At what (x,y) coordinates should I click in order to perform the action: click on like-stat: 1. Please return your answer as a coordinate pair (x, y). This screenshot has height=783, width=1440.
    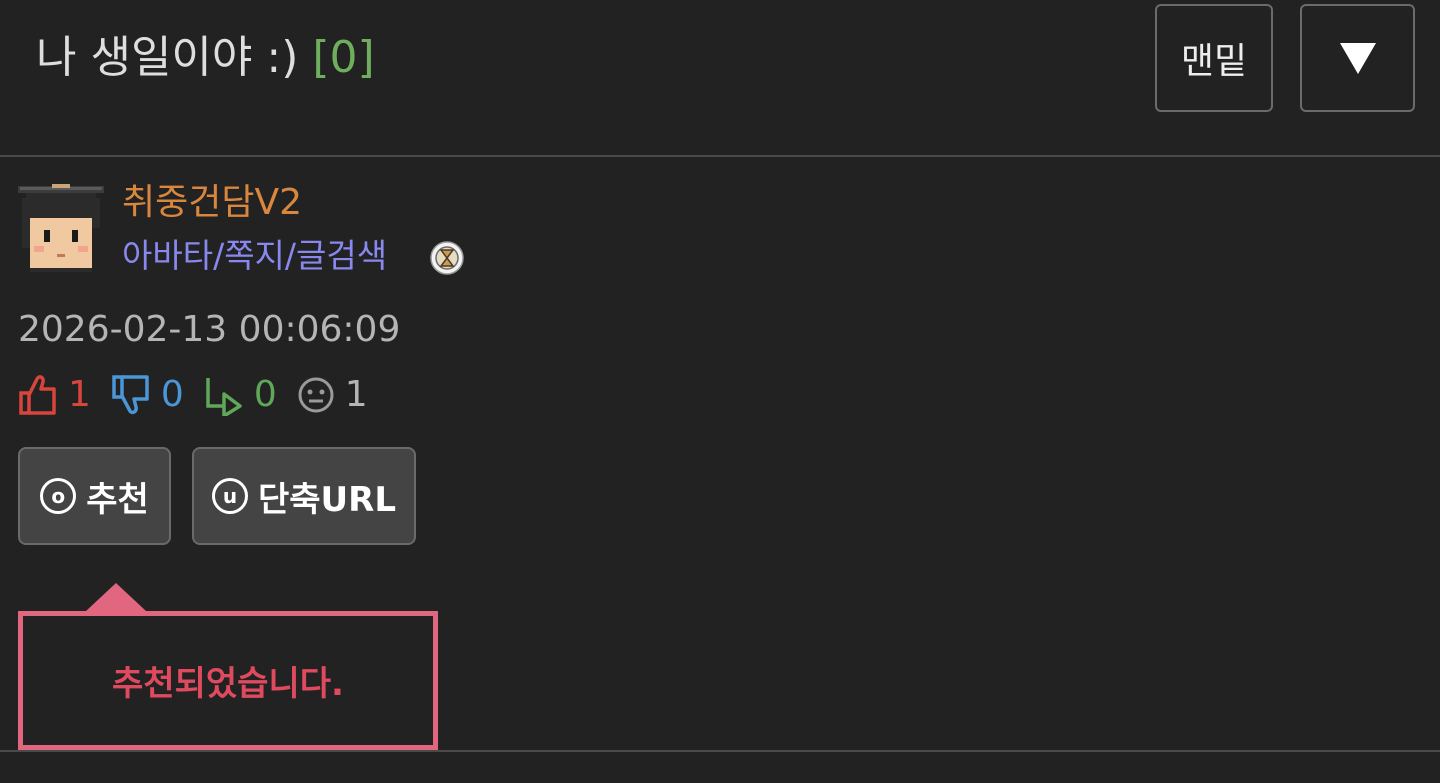
    Looking at the image, I should click on (54, 395).